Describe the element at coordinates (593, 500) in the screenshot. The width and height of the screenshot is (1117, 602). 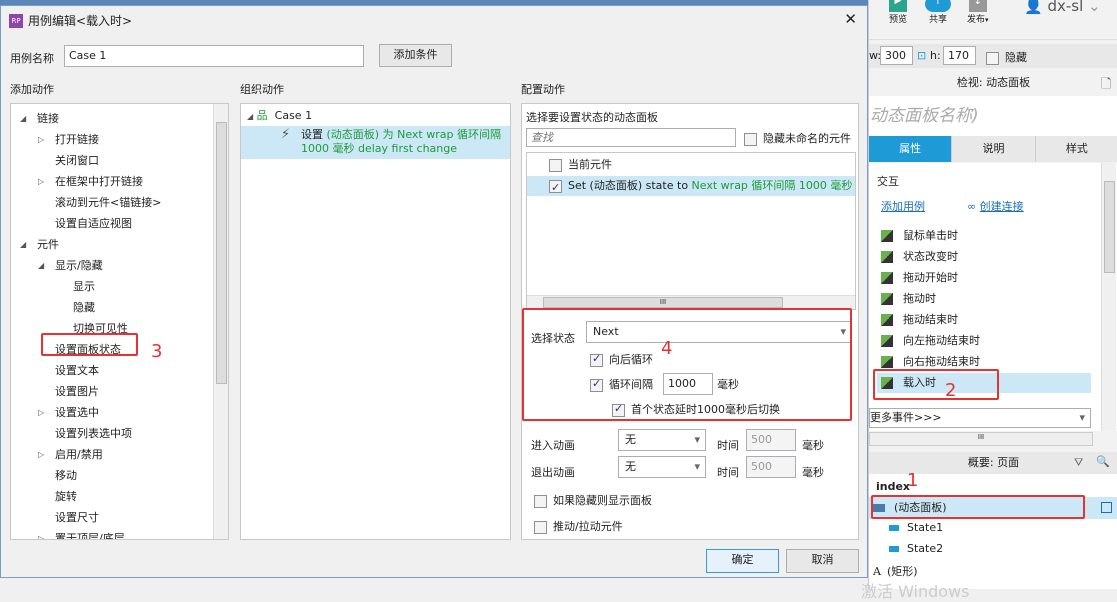
I see `show-if-hidden-checkbox: 如果隐藏则显示面板` at that location.